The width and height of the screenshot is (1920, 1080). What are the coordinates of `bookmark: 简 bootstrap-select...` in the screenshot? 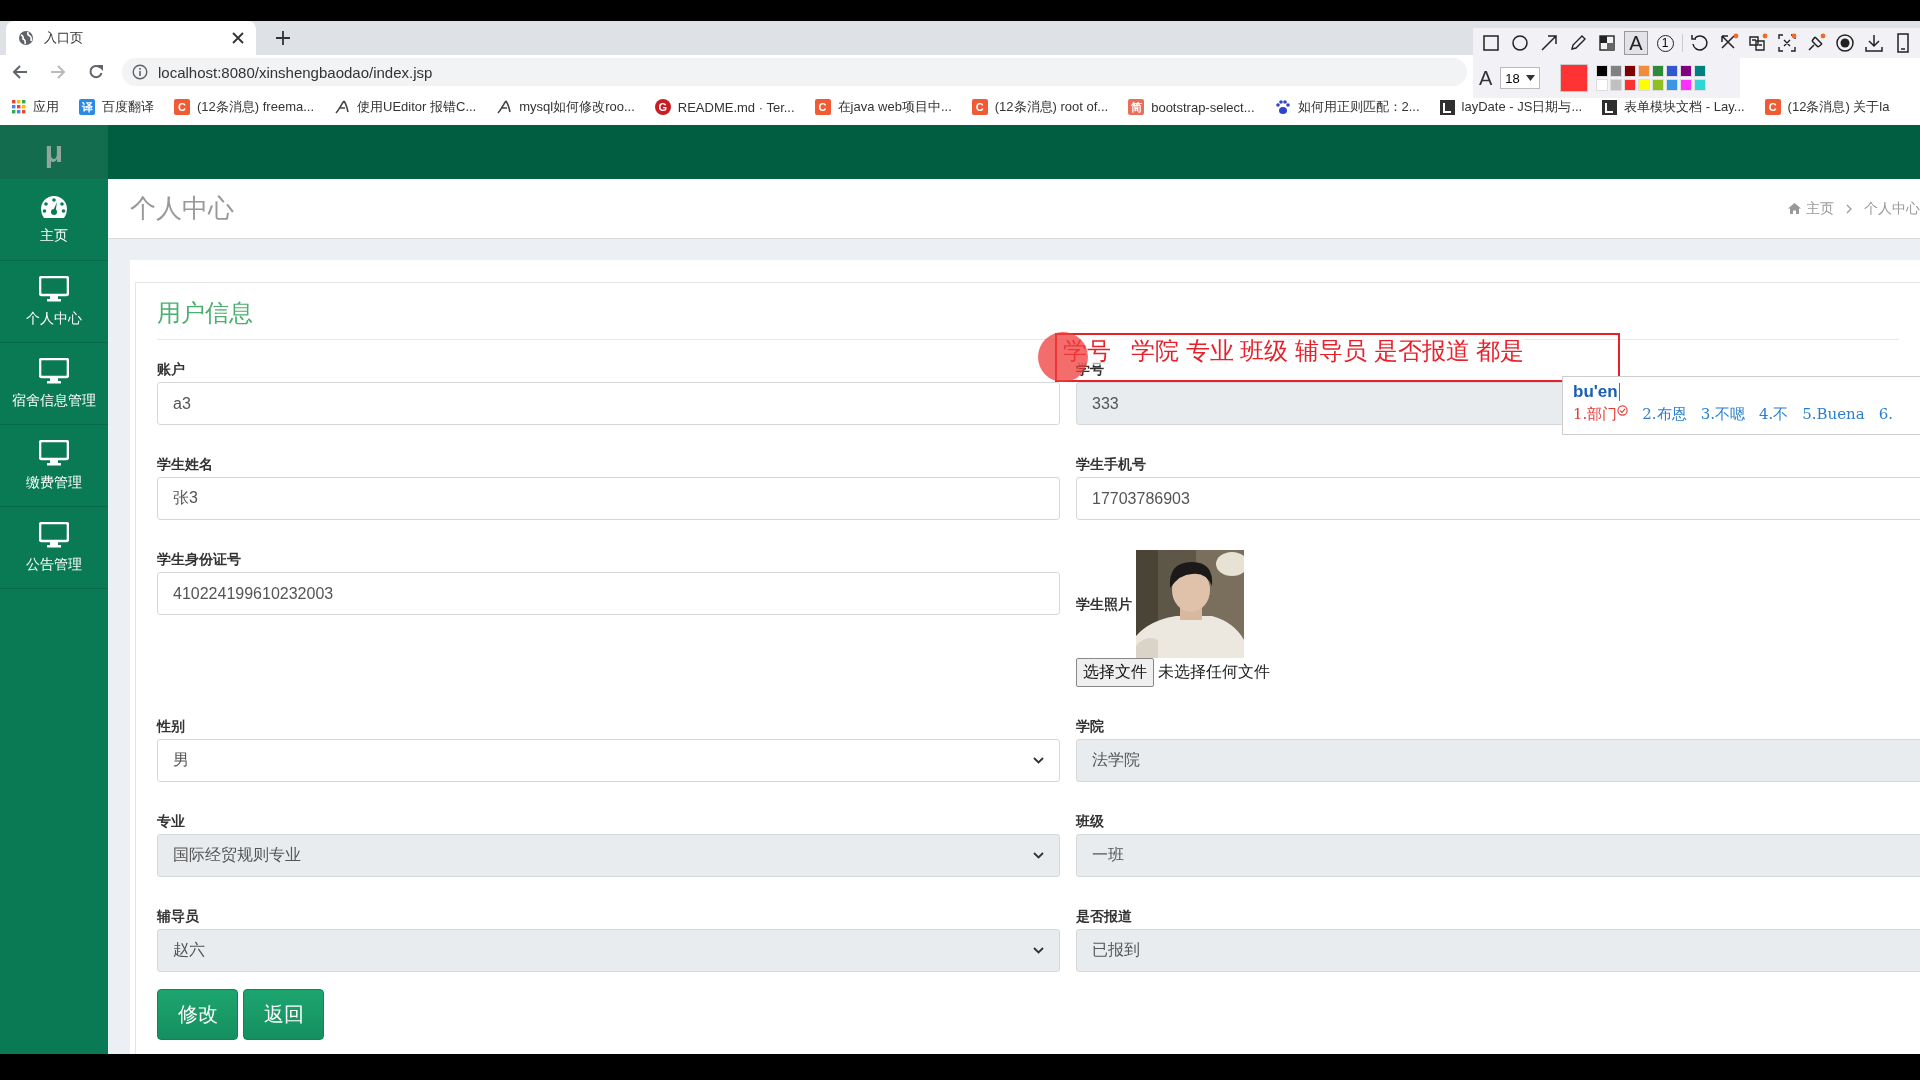 It's located at (1191, 107).